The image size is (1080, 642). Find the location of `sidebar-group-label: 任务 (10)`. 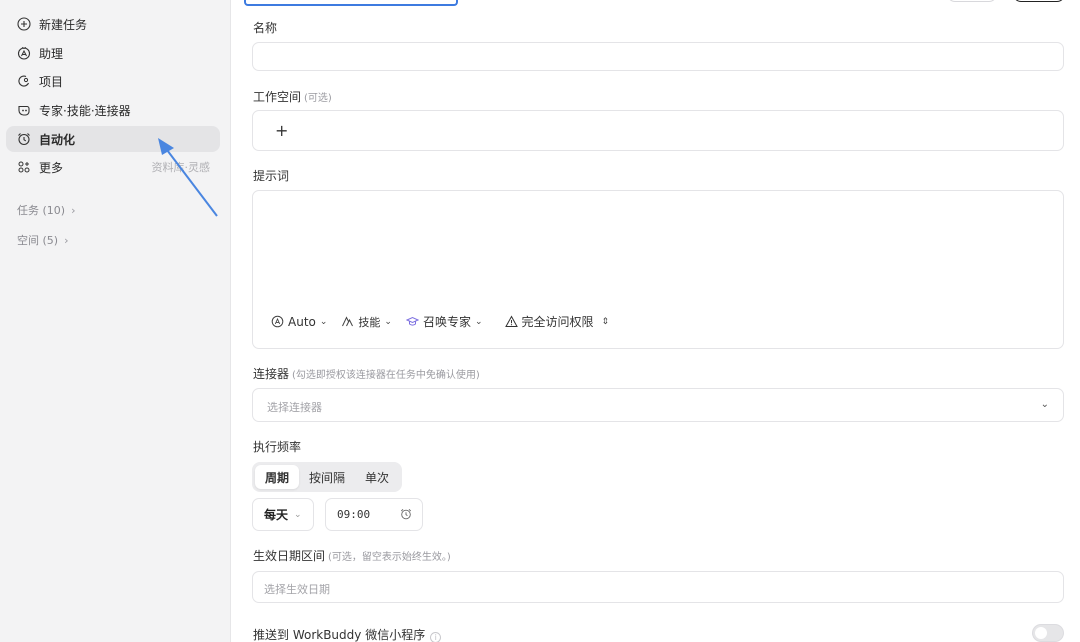

sidebar-group-label: 任务 (10) is located at coordinates (41, 210).